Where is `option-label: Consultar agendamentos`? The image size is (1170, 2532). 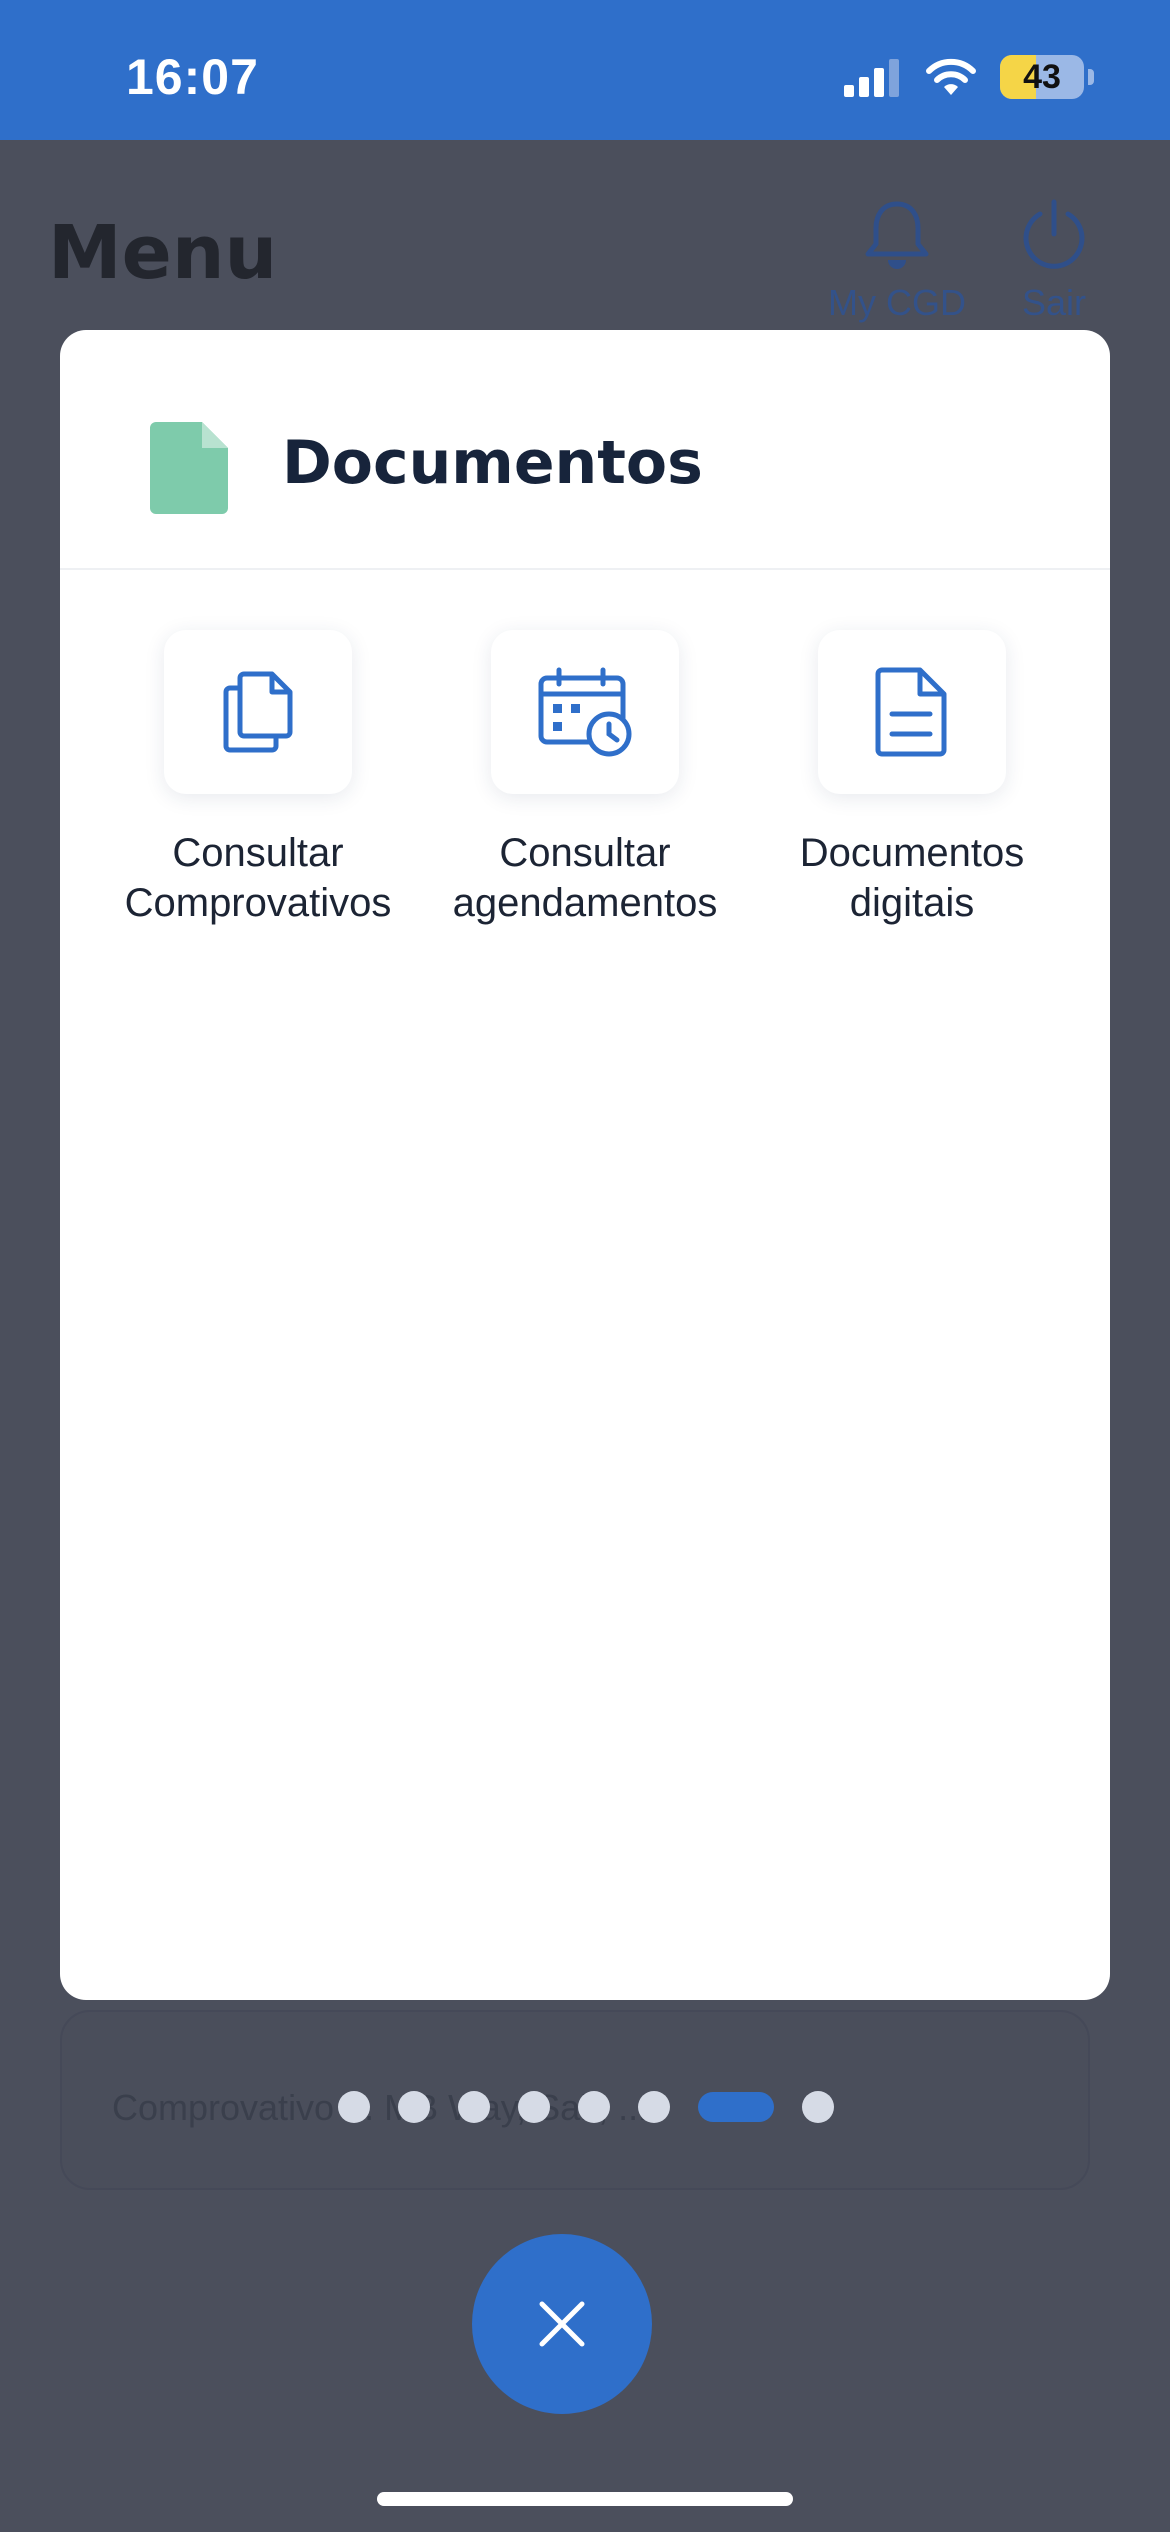
option-label: Consultar agendamentos is located at coordinates (585, 878).